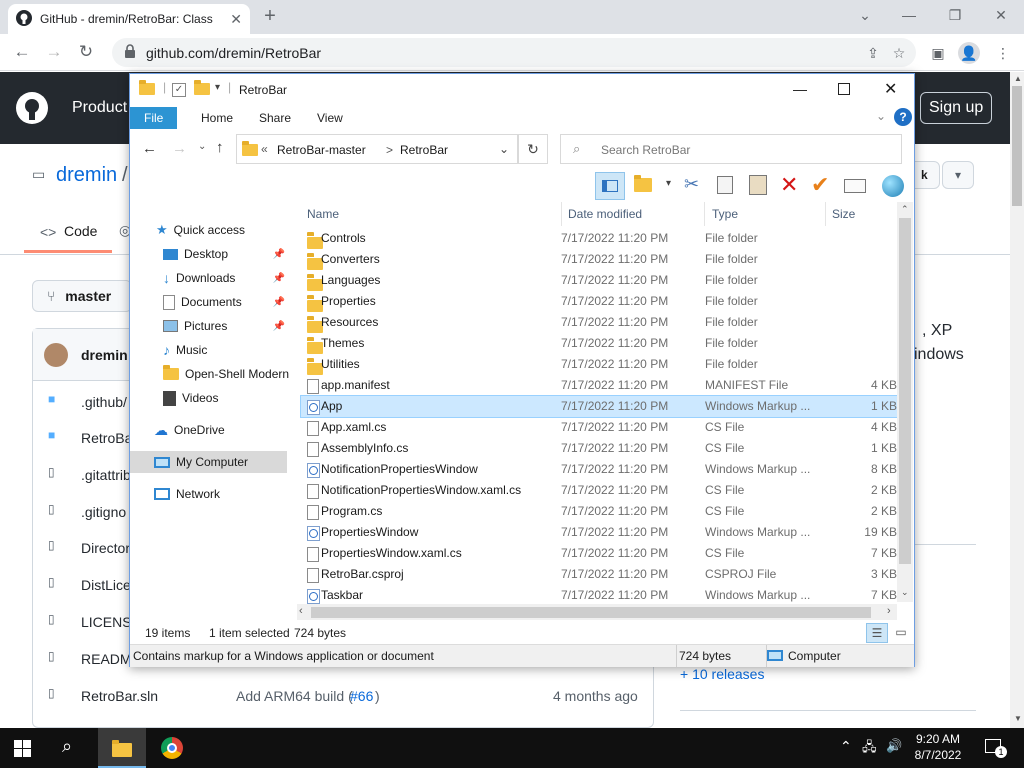  What do you see at coordinates (855, 186) in the screenshot?
I see `rename-icon` at bounding box center [855, 186].